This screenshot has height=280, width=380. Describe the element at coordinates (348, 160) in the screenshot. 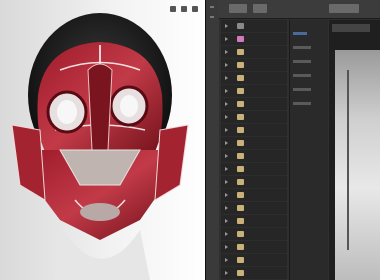

I see `preview-divider` at that location.